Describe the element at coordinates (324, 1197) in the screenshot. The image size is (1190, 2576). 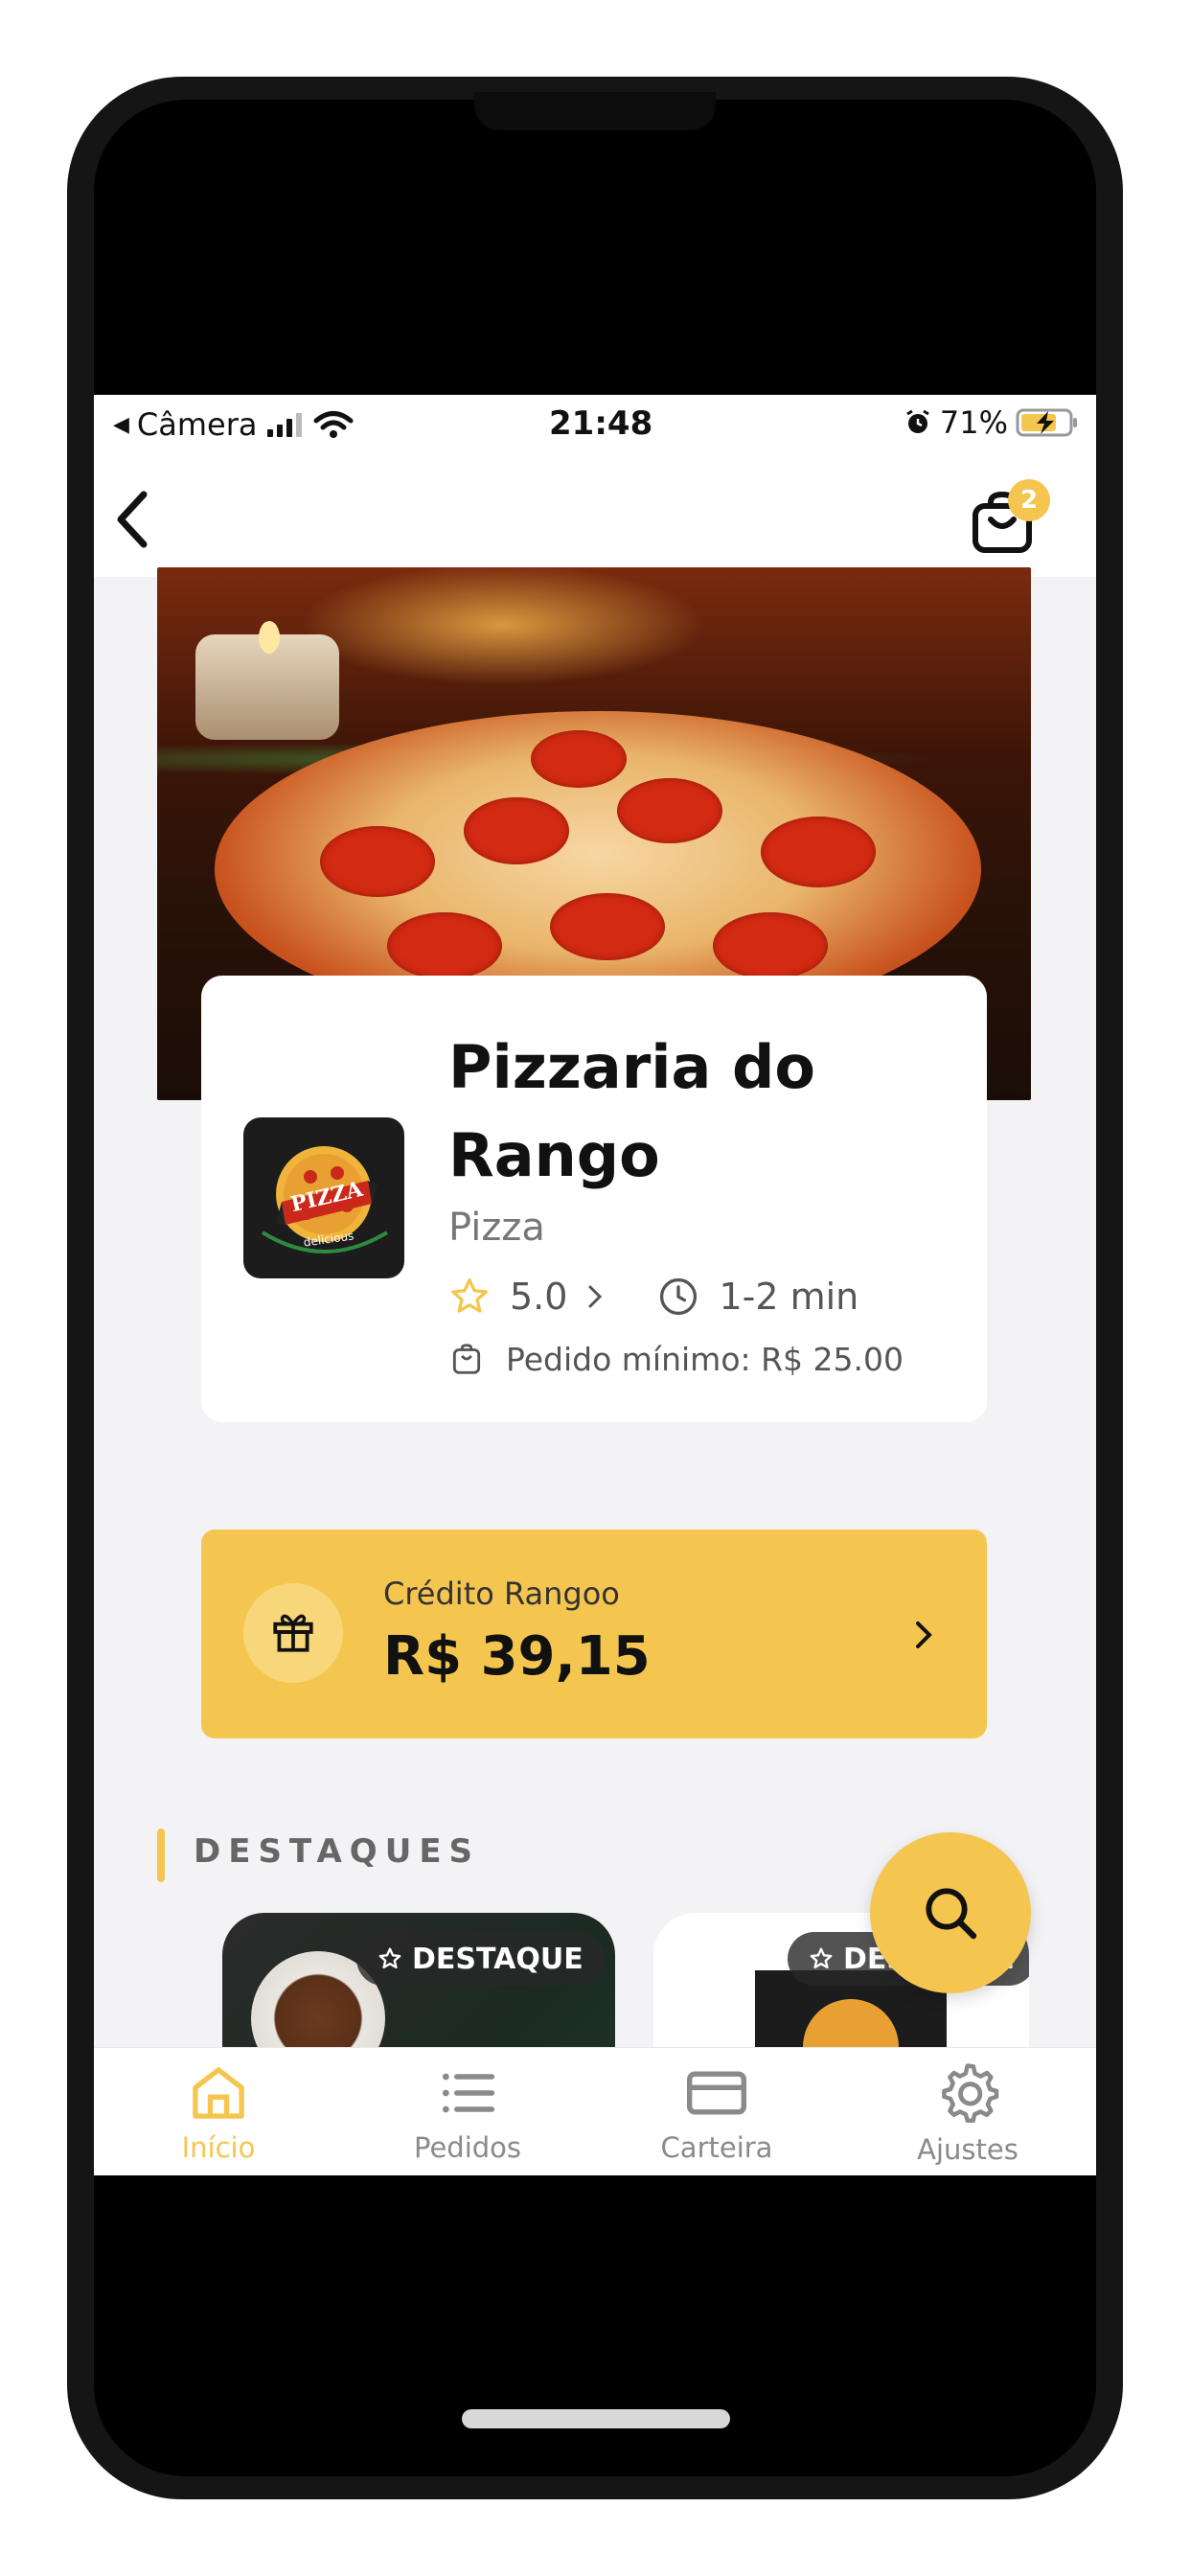
I see `restaurant-logo: PIZZA delicious` at that location.